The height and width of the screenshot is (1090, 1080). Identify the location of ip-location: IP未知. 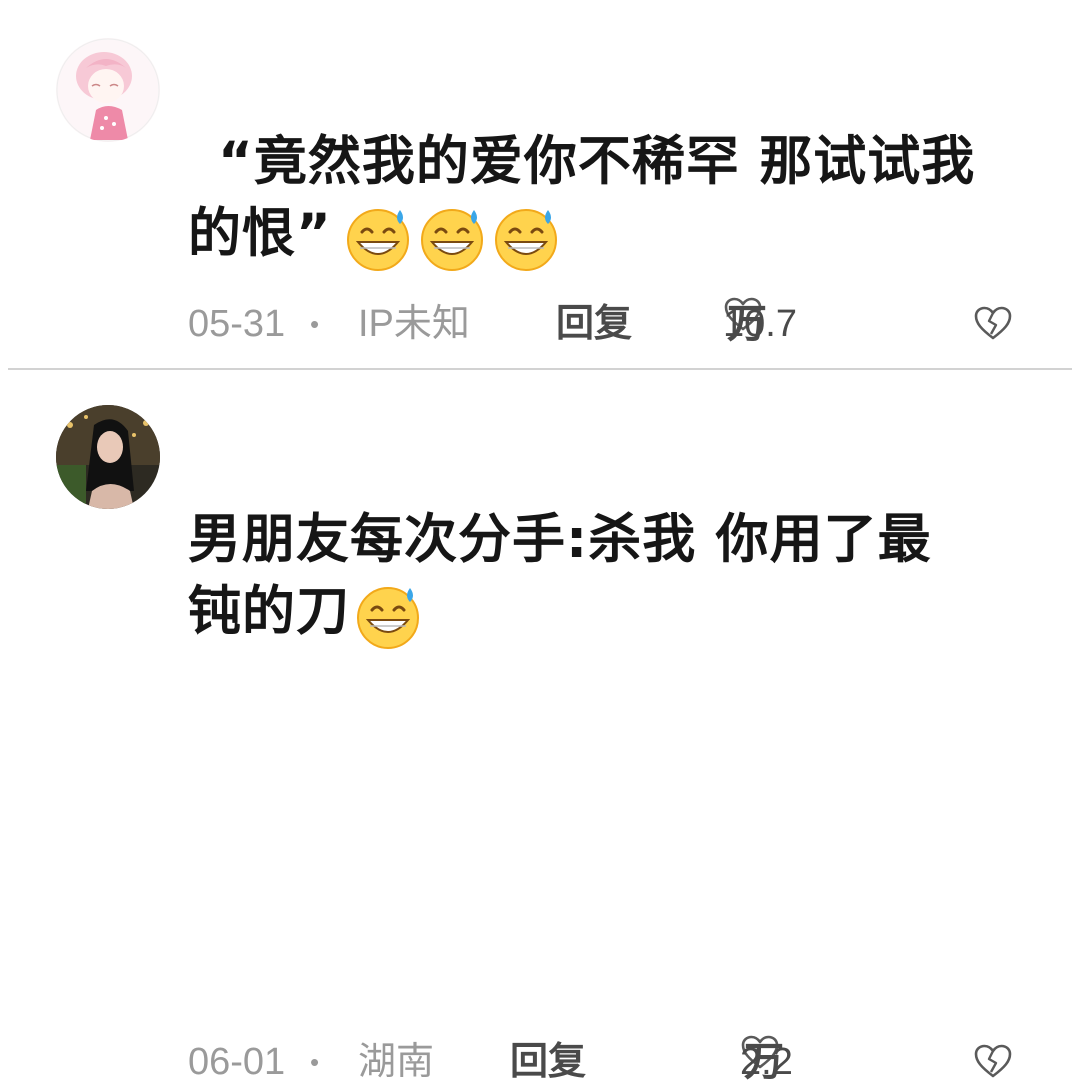
(414, 324).